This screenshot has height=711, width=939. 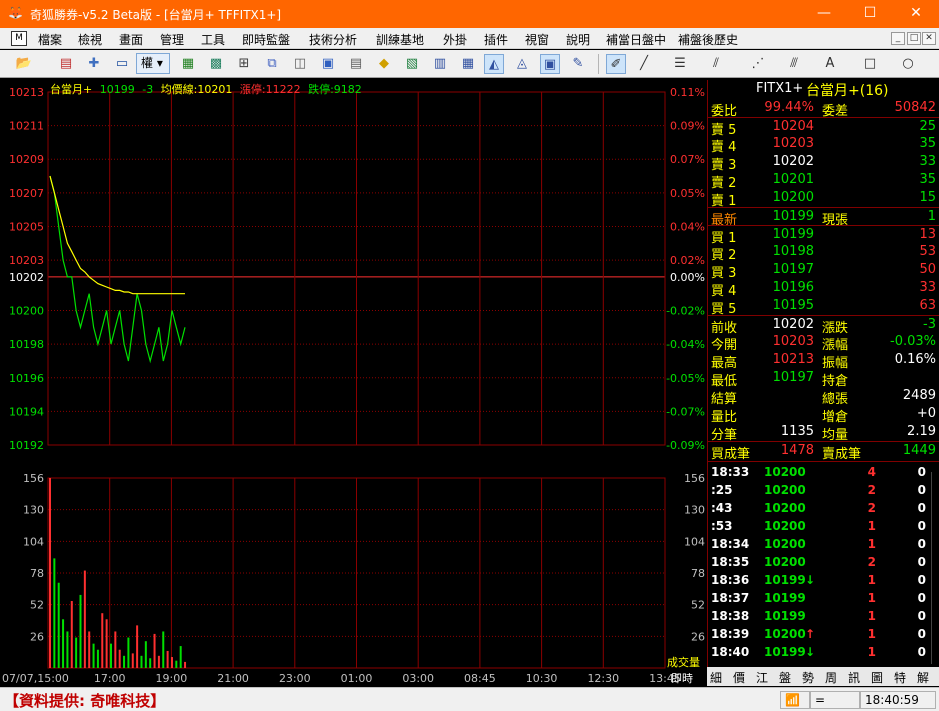 I want to click on tick-volume: 2, so click(x=871, y=508).